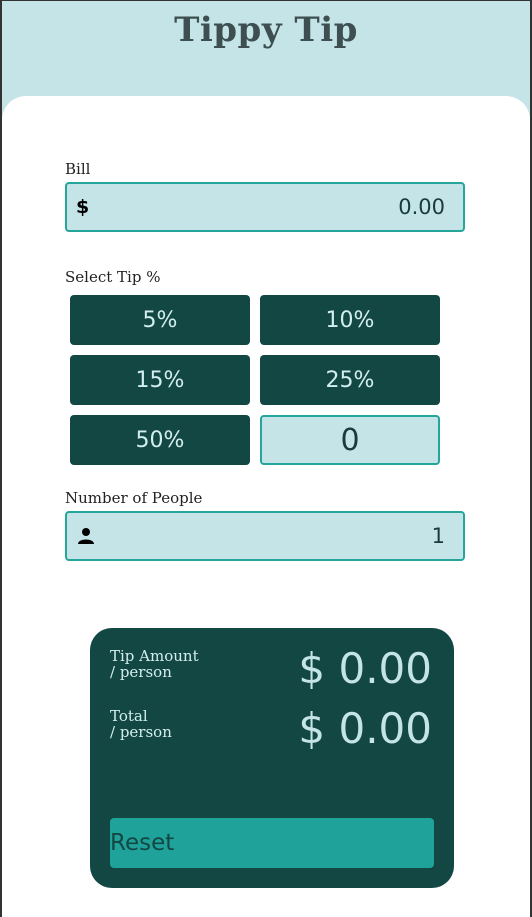  What do you see at coordinates (160, 380) in the screenshot?
I see `tip-15-button: 15%` at bounding box center [160, 380].